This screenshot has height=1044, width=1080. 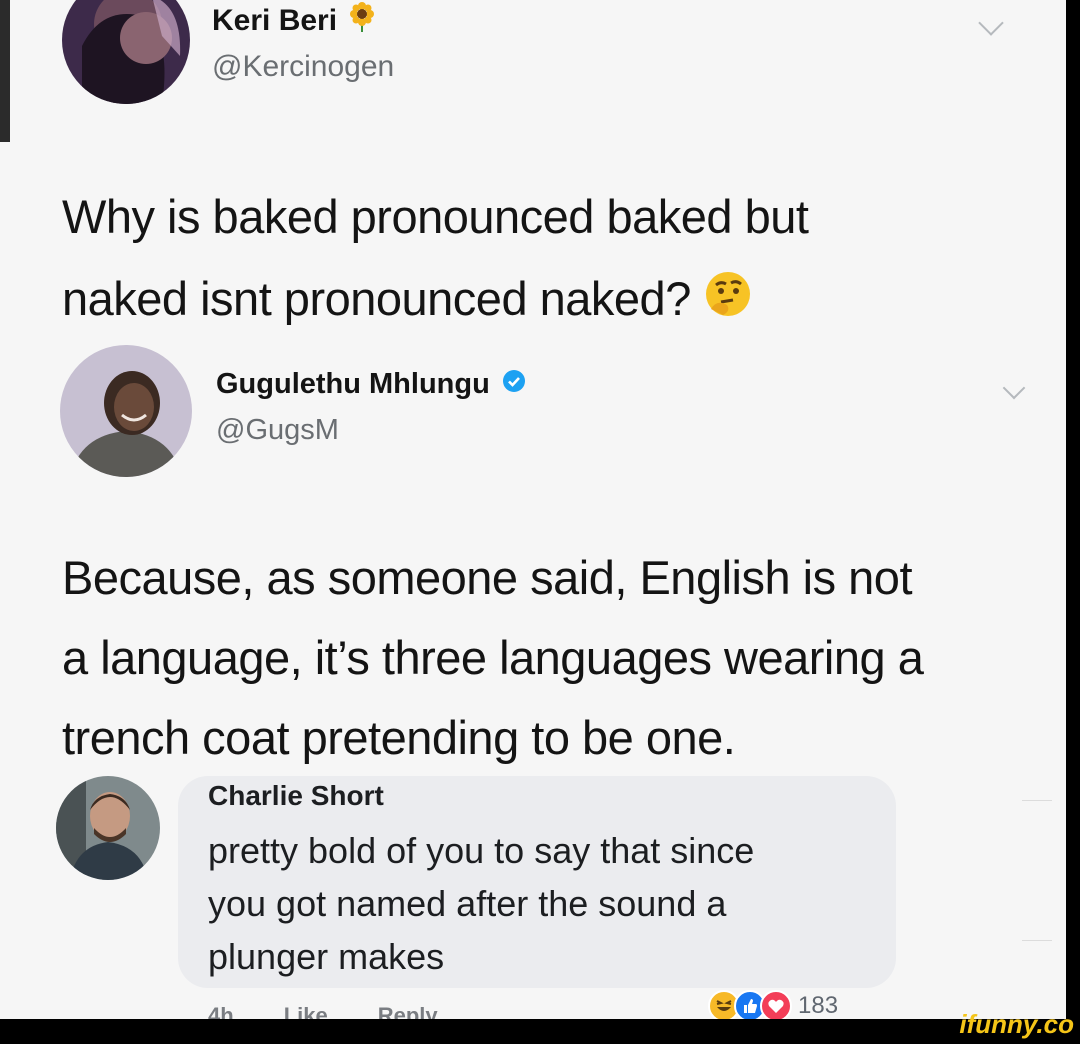 What do you see at coordinates (296, 796) in the screenshot?
I see `comment-author: Charlie Short` at bounding box center [296, 796].